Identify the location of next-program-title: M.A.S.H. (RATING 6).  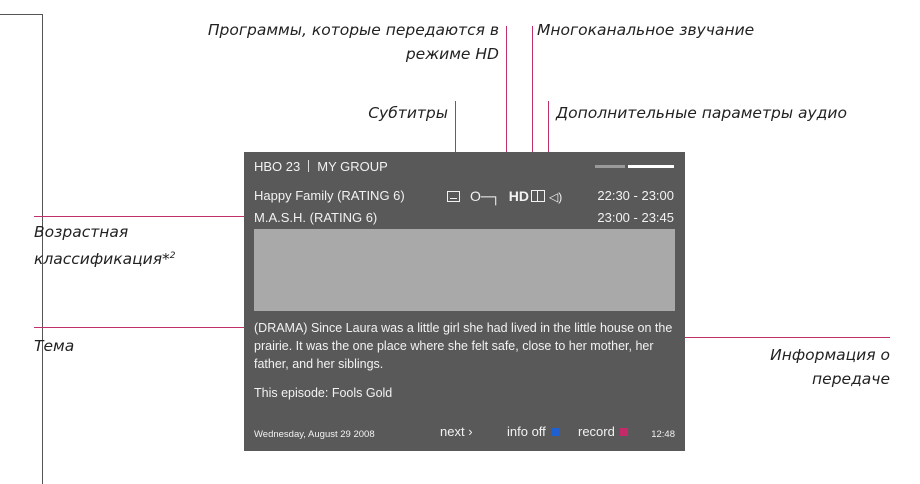
(316, 217).